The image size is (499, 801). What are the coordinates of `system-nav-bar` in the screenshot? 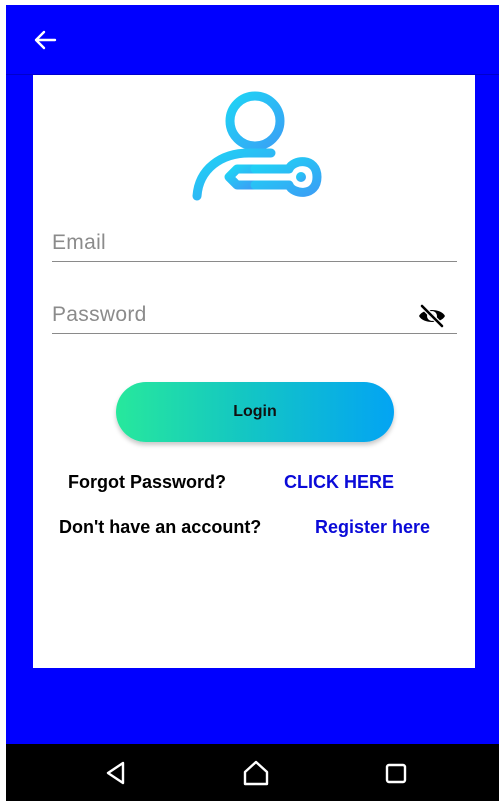 It's located at (252, 772).